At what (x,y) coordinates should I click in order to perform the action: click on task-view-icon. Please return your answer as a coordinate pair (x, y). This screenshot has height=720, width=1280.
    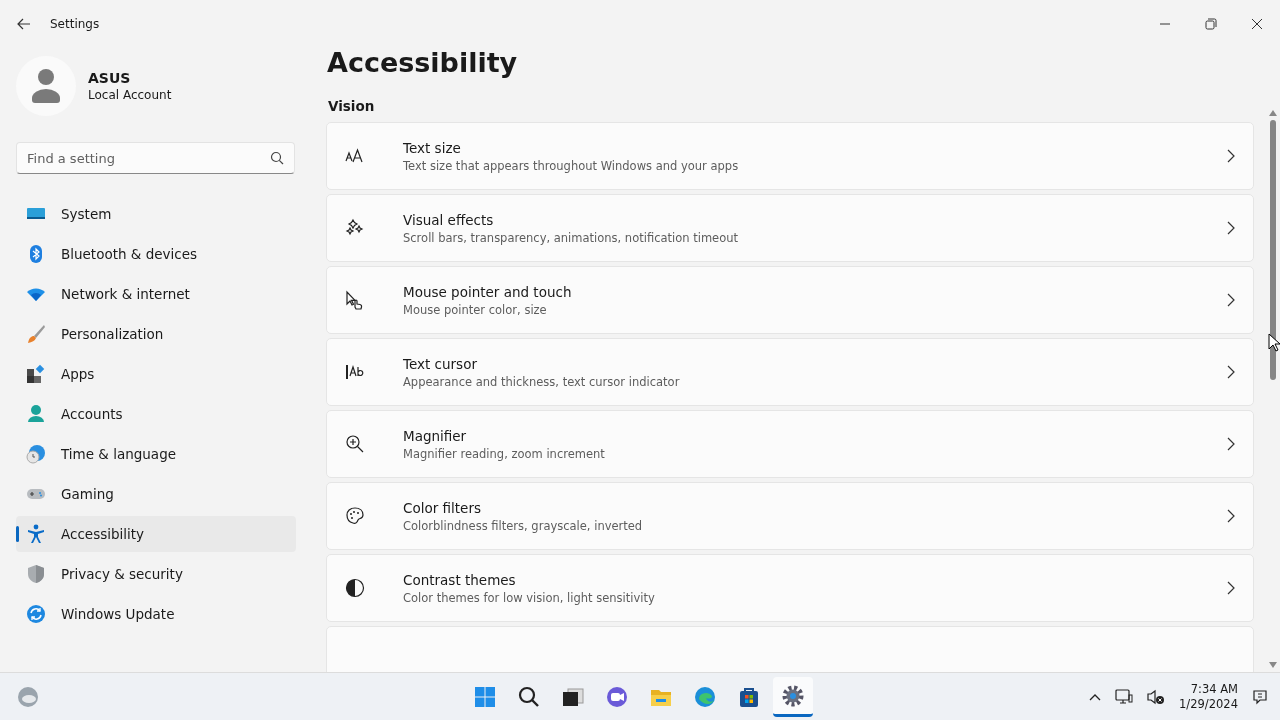
    Looking at the image, I should click on (573, 697).